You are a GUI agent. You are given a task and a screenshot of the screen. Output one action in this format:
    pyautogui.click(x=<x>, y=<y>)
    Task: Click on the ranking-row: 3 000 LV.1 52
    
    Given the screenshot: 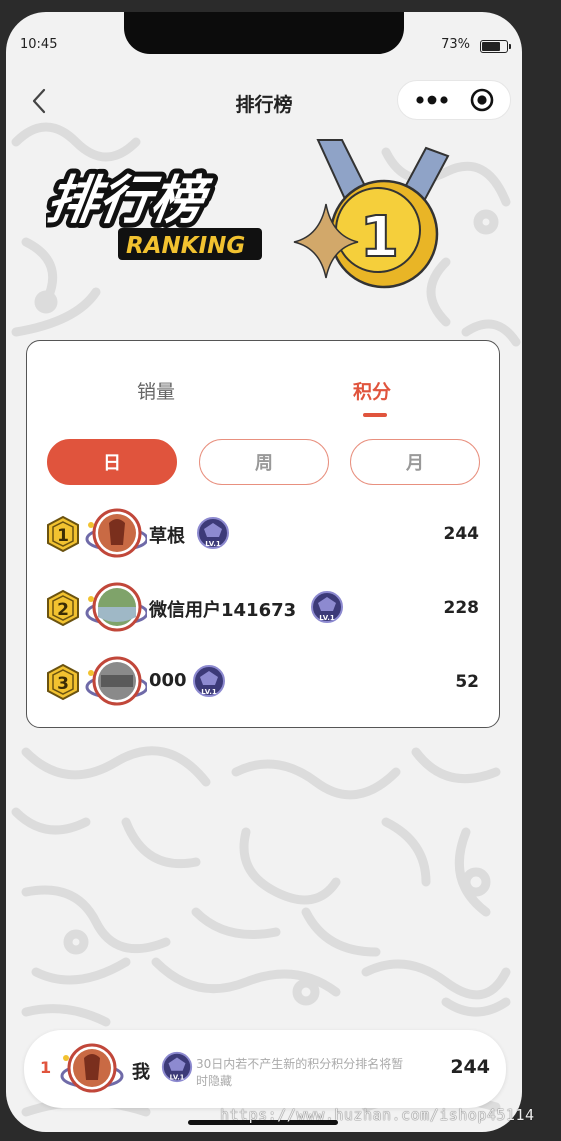 What is the action you would take?
    pyautogui.click(x=263, y=681)
    